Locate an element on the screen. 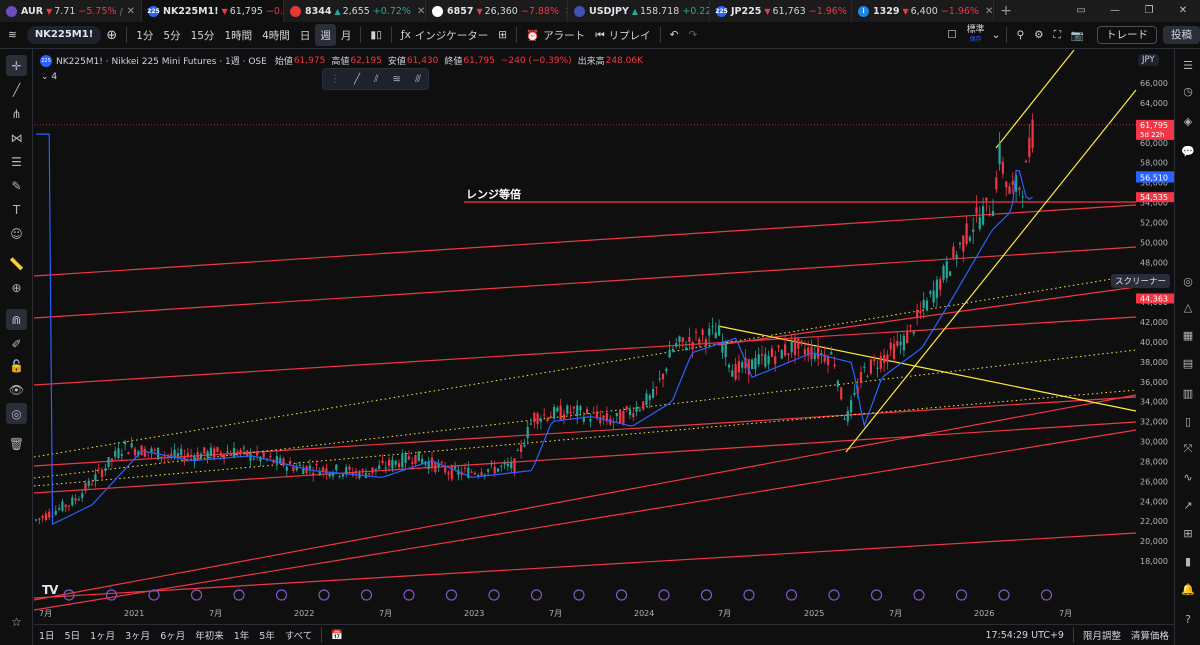 This screenshot has width=1200, height=645. zoom-icon: ⊕ is located at coordinates (16, 287).